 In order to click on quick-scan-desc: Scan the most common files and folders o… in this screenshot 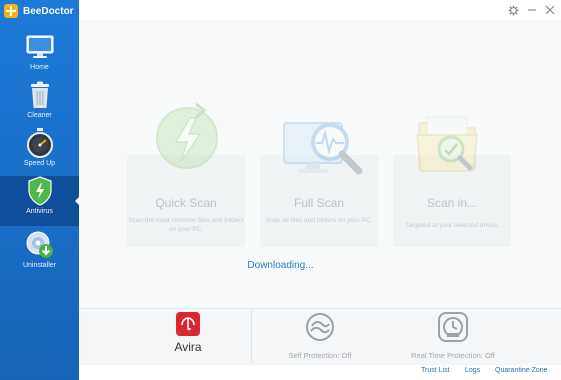, I will do `click(186, 225)`.